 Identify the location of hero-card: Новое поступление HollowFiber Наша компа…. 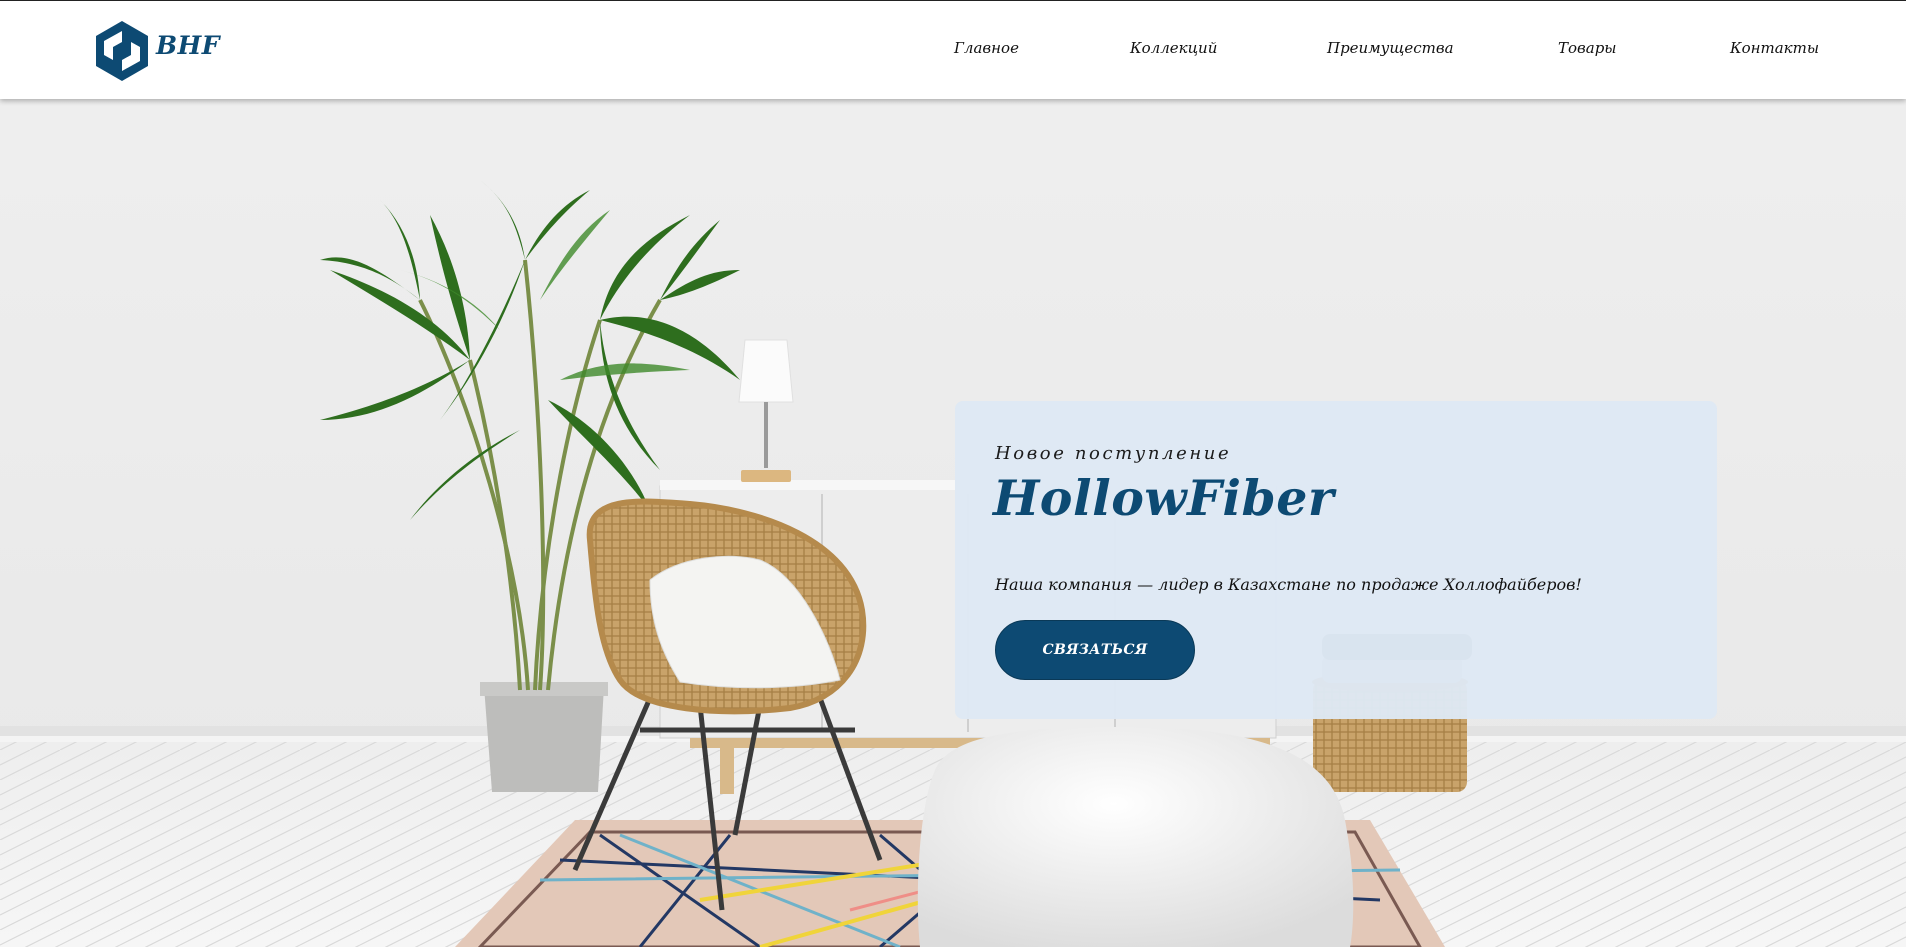
(1336, 560).